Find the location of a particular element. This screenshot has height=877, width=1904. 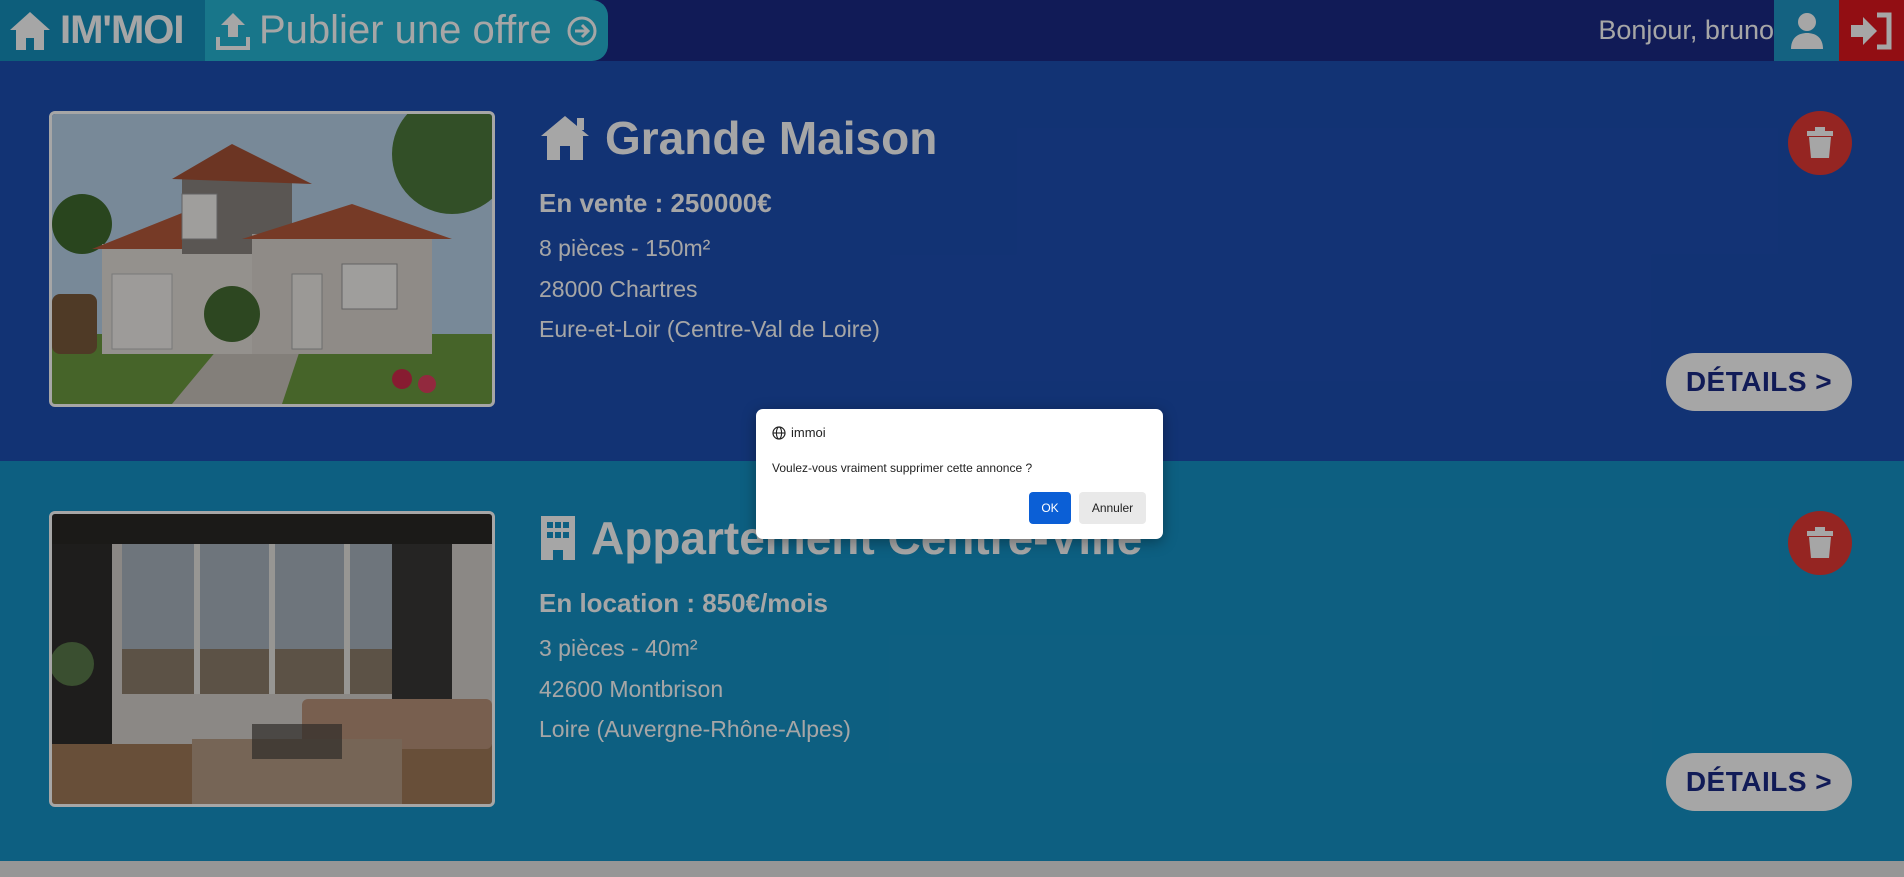

globe-icon is located at coordinates (779, 432).